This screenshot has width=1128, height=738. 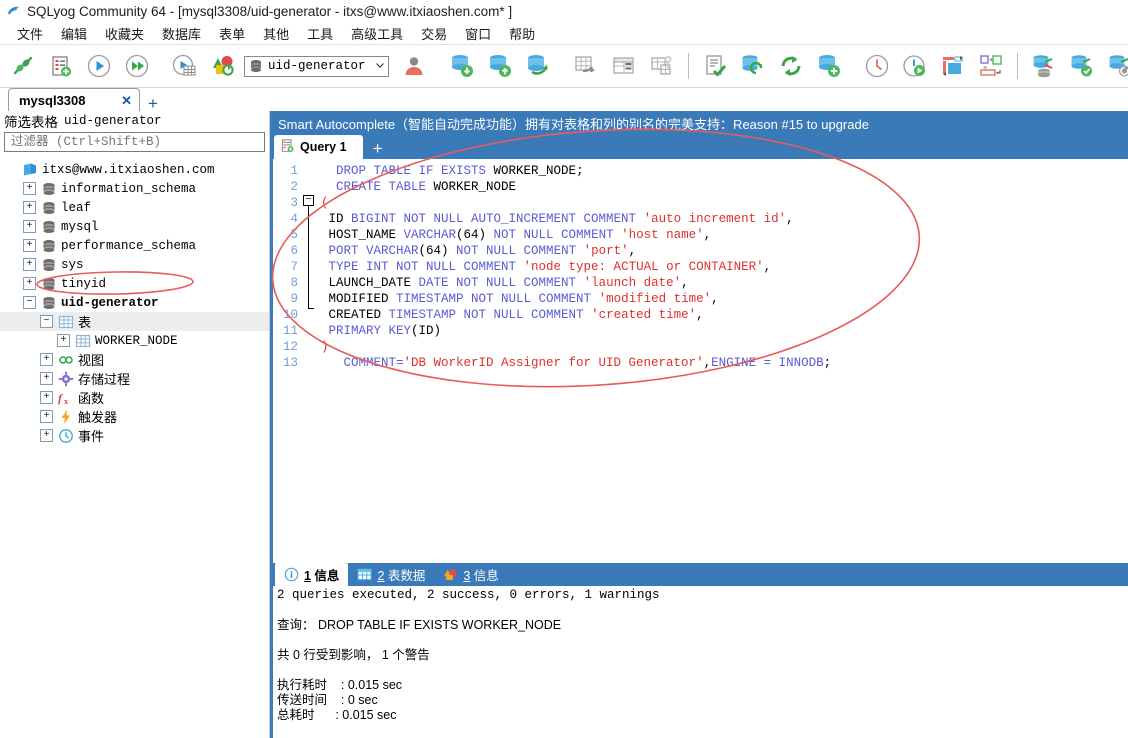 What do you see at coordinates (134, 169) in the screenshot?
I see `tree-node-server: itxs@www.itxiaoshen.com` at bounding box center [134, 169].